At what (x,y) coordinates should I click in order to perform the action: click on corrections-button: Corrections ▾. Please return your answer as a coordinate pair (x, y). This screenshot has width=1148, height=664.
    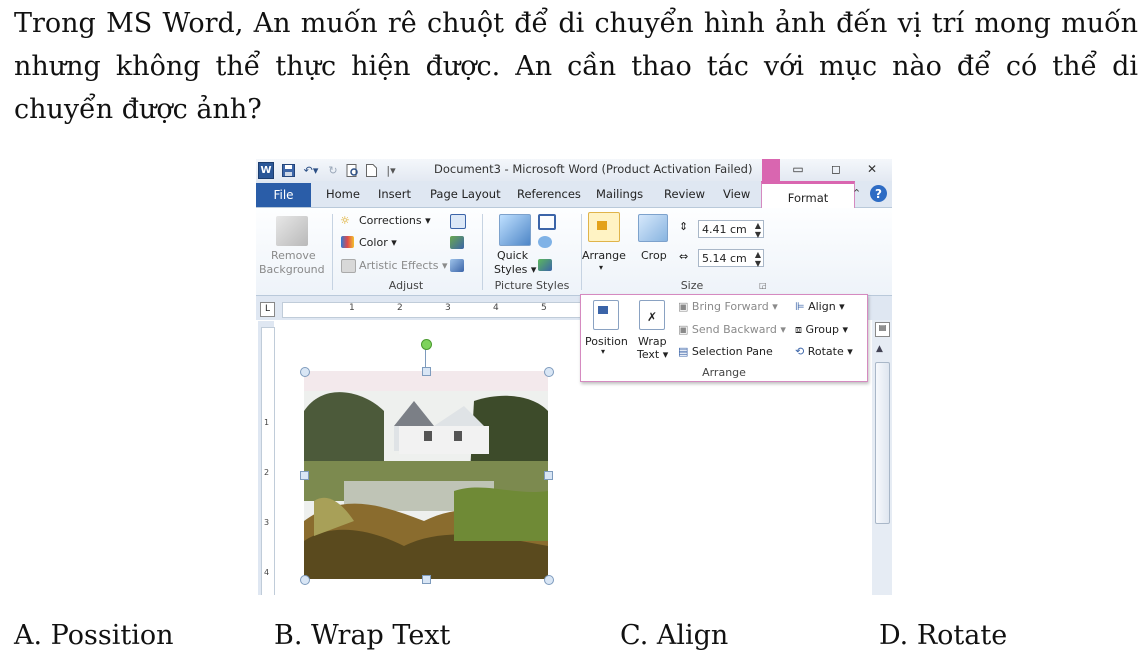
    Looking at the image, I should click on (395, 220).